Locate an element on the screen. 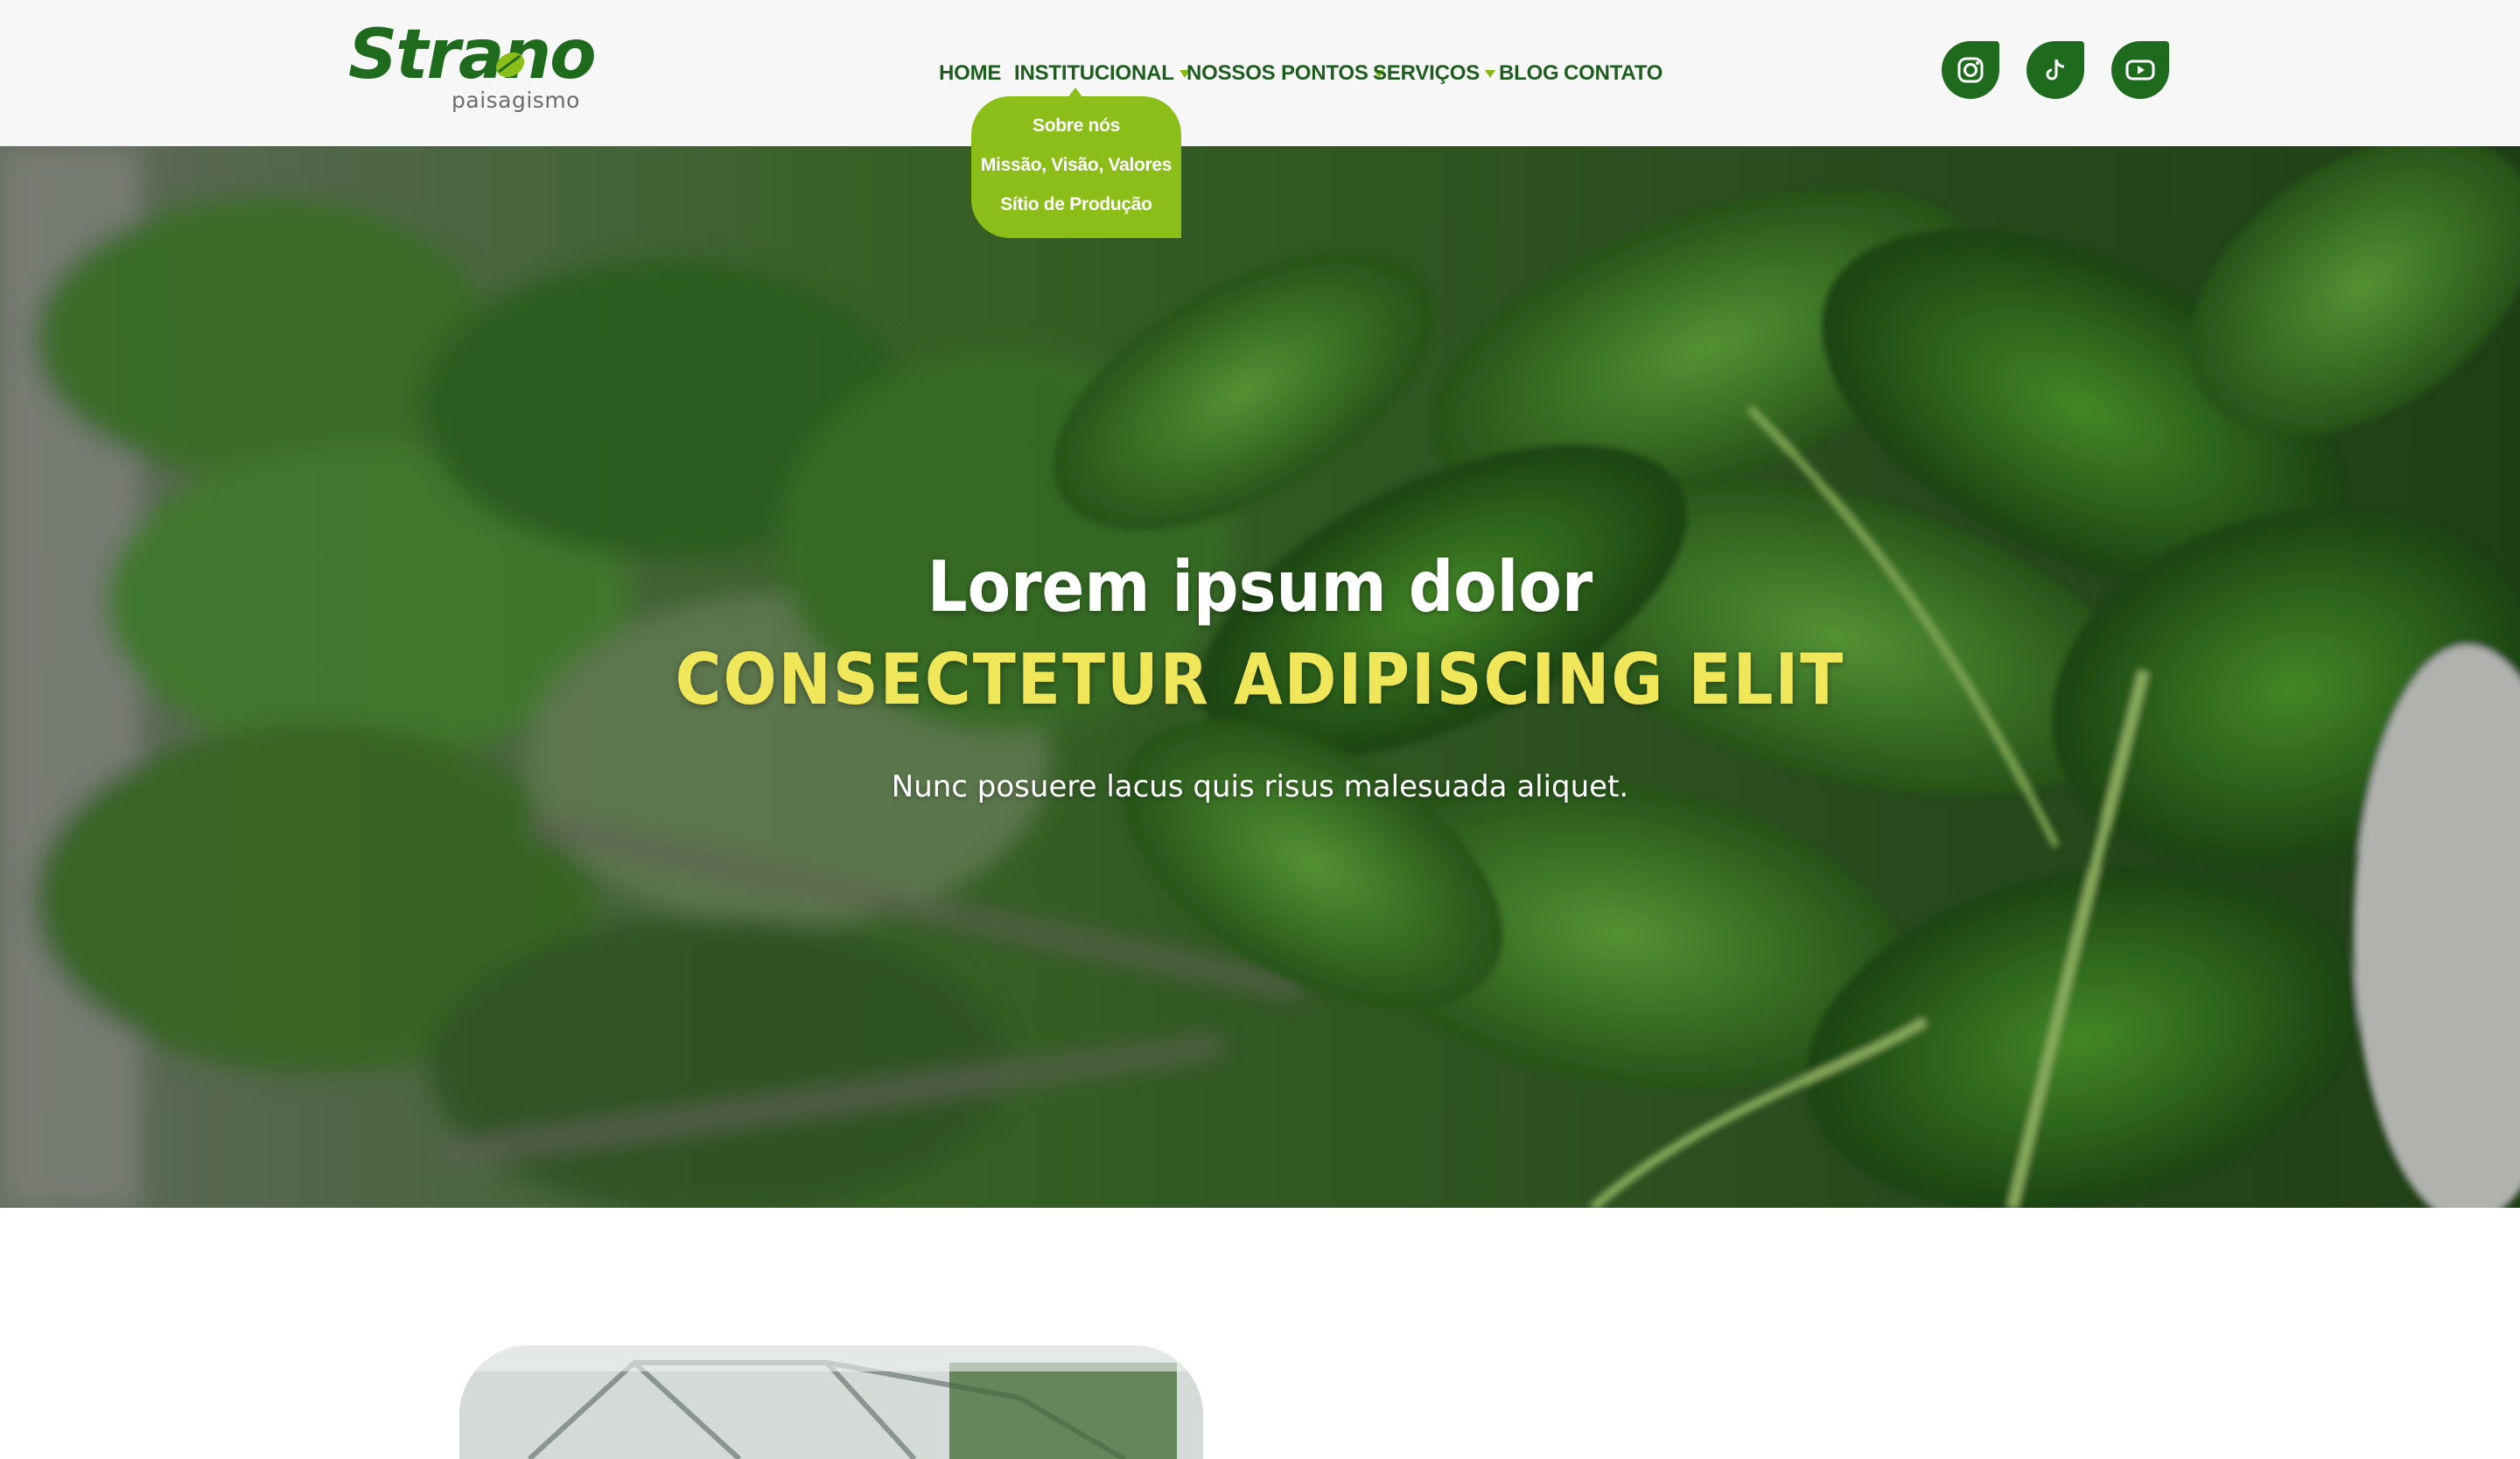 The image size is (2520, 1459). caret-down-icon is located at coordinates (1490, 74).